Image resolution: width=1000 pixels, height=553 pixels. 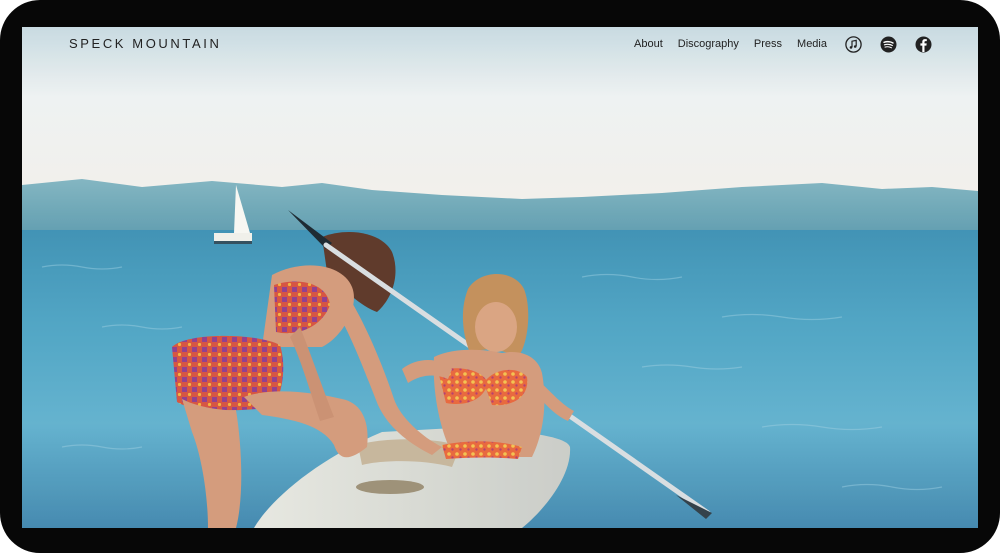 I want to click on nav-press: Press, so click(x=768, y=44).